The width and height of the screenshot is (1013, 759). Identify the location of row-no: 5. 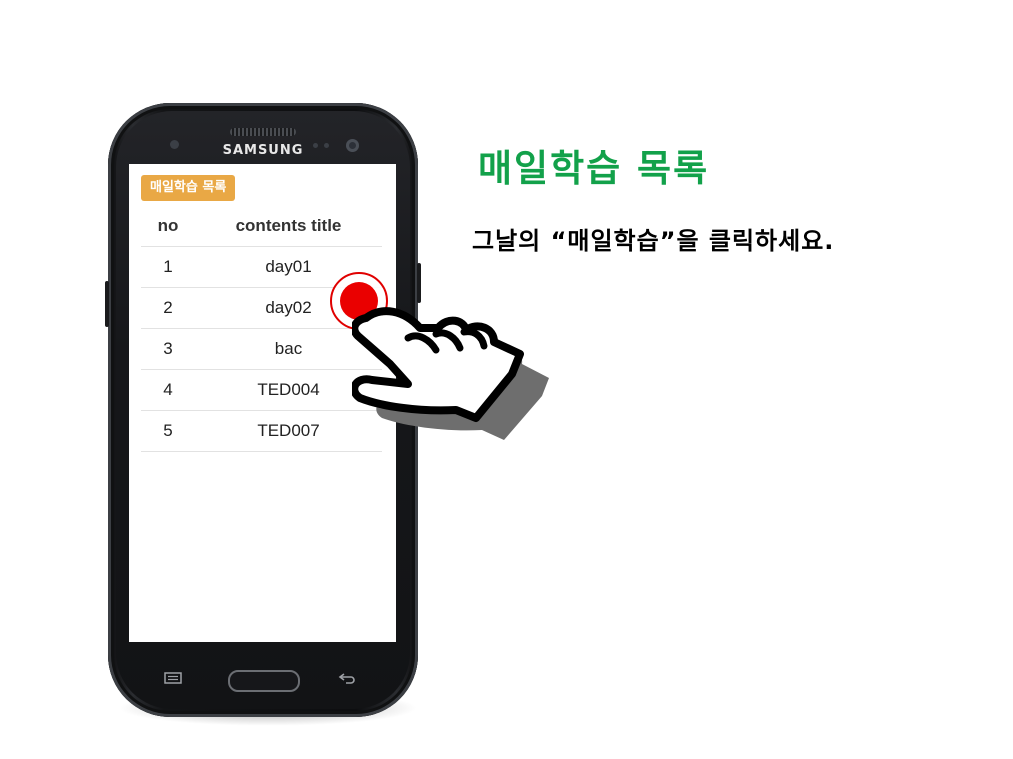
(168, 431).